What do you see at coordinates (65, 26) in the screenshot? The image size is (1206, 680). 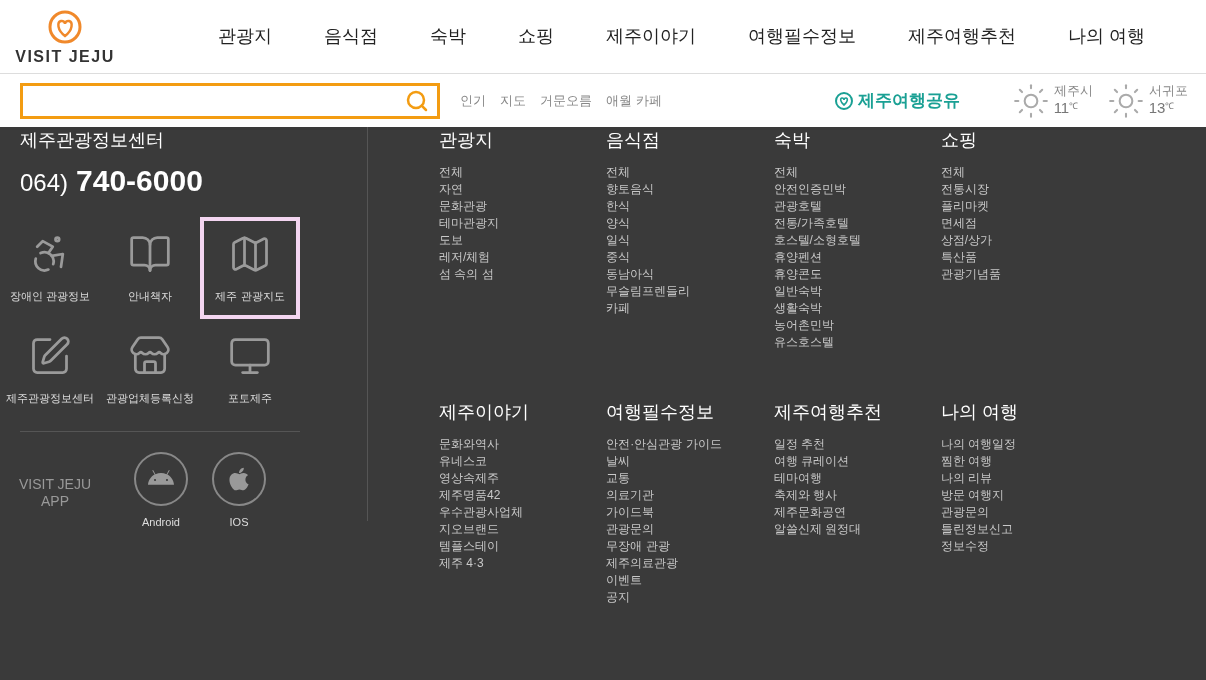 I see `heart-logo-icon` at bounding box center [65, 26].